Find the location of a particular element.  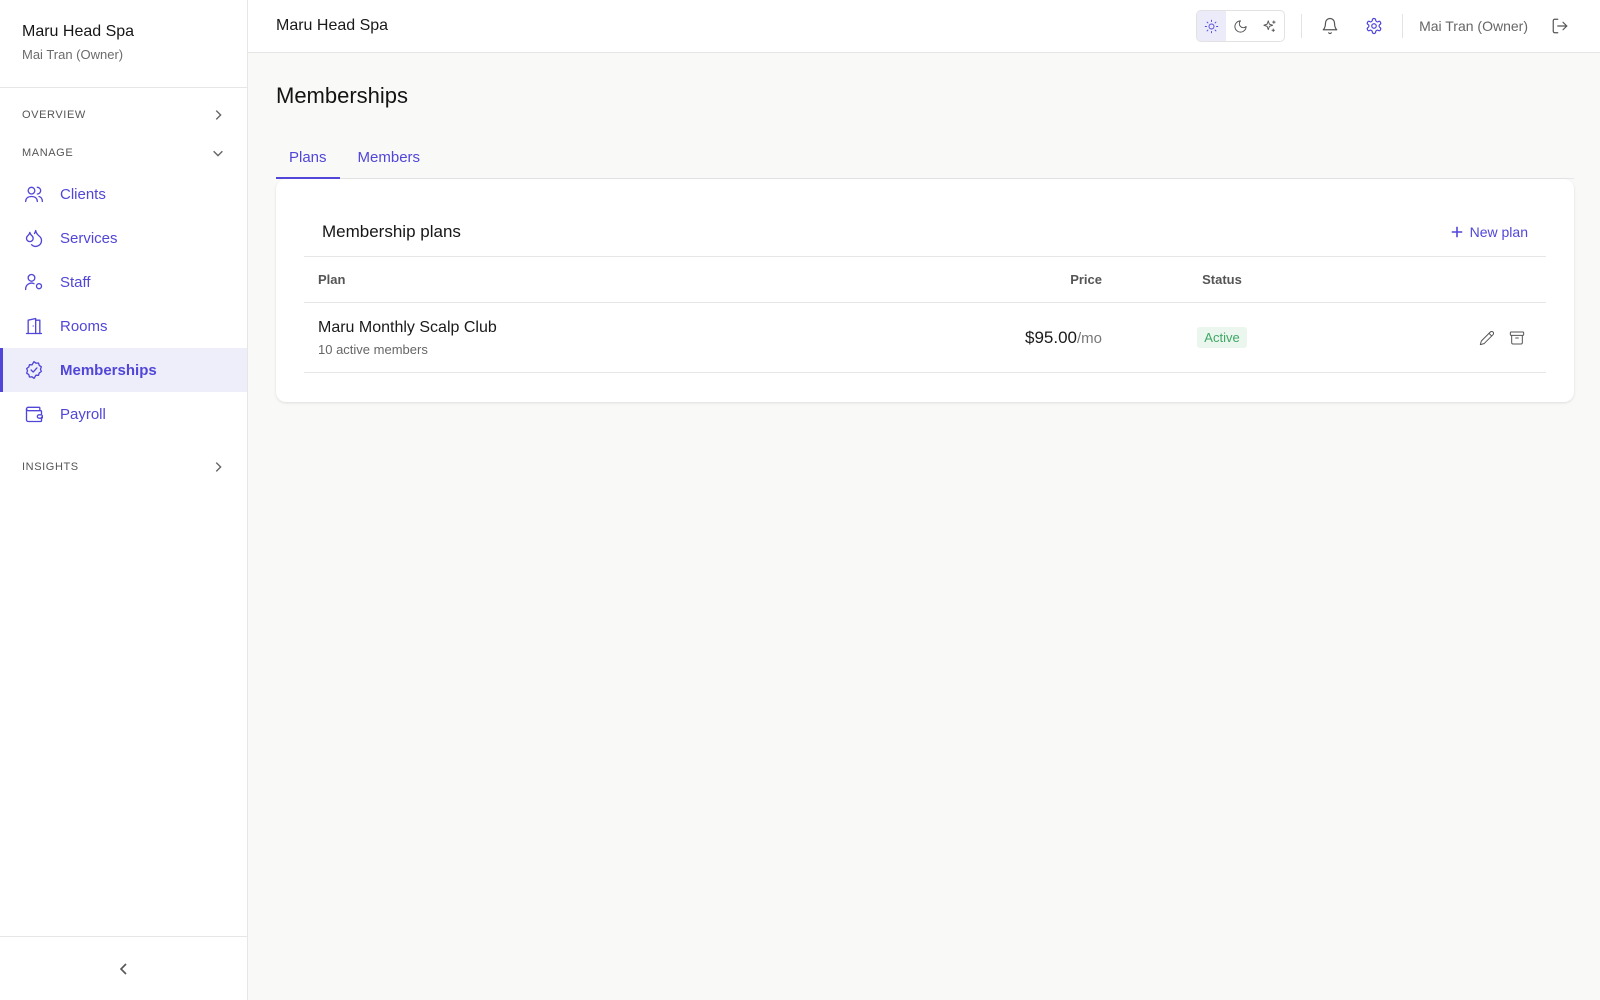

section-overview-label: OVERVIEW is located at coordinates (54, 115).